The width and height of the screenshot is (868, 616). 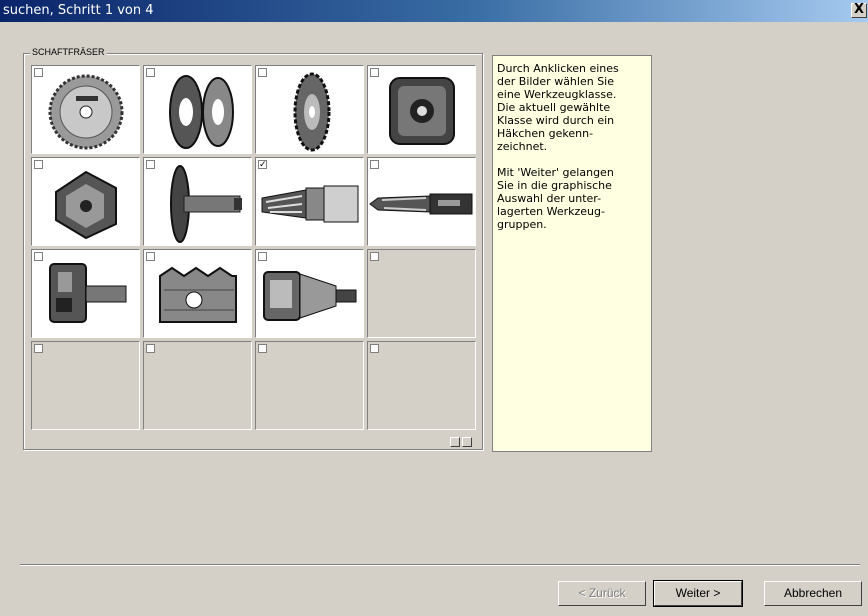 I want to click on page-back-icon, so click(x=455, y=442).